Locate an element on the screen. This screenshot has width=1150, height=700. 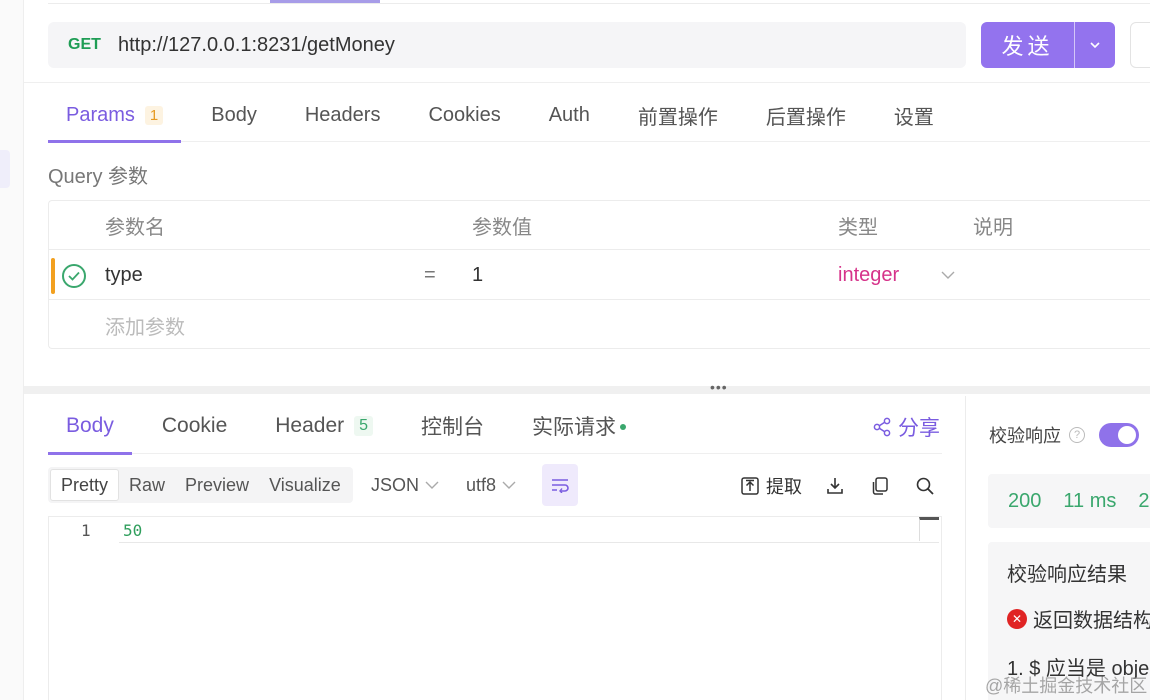
download-icon is located at coordinates (835, 486).